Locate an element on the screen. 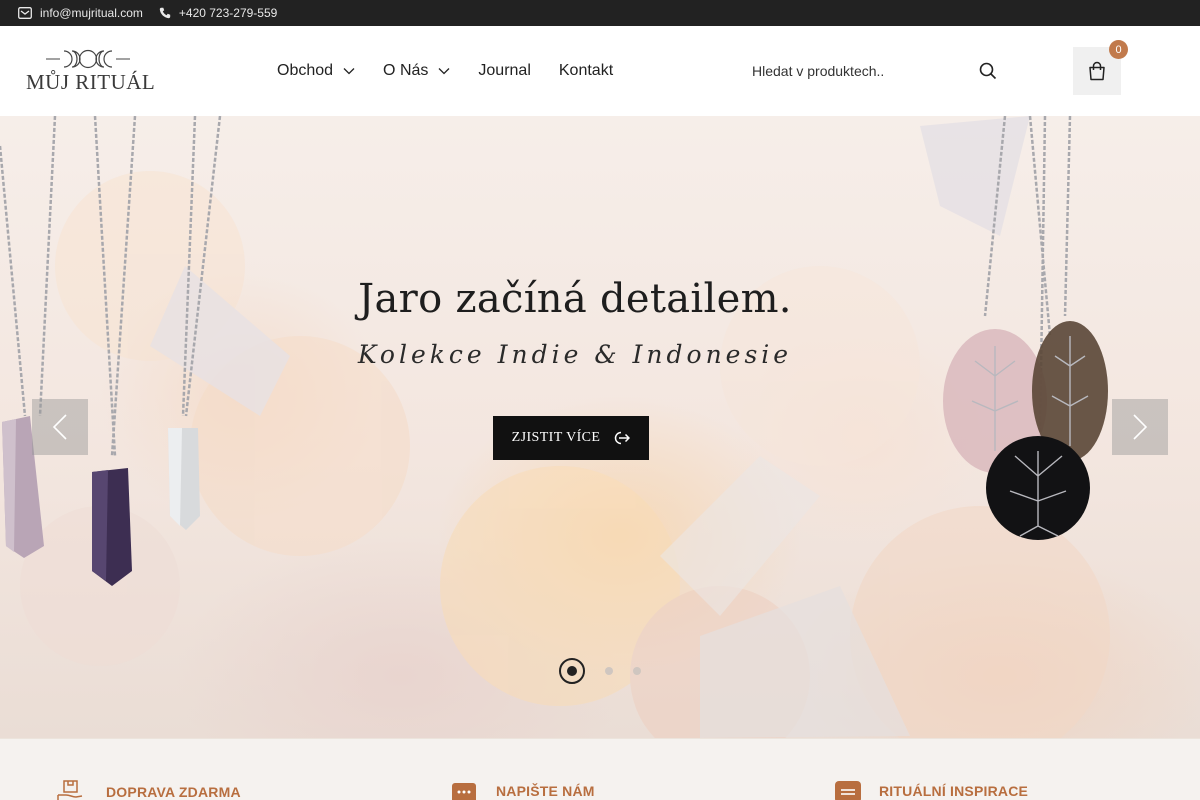  chevron-left-icon is located at coordinates (59, 427).